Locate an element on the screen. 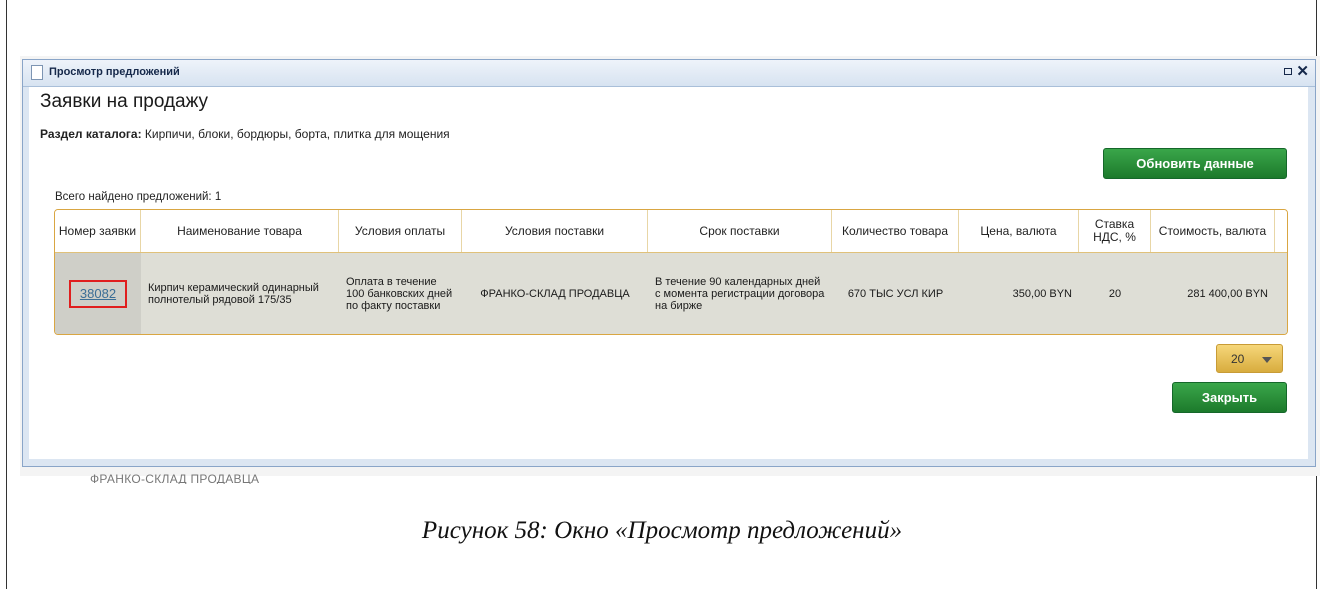  order-number-cell: 38082 is located at coordinates (98, 293).